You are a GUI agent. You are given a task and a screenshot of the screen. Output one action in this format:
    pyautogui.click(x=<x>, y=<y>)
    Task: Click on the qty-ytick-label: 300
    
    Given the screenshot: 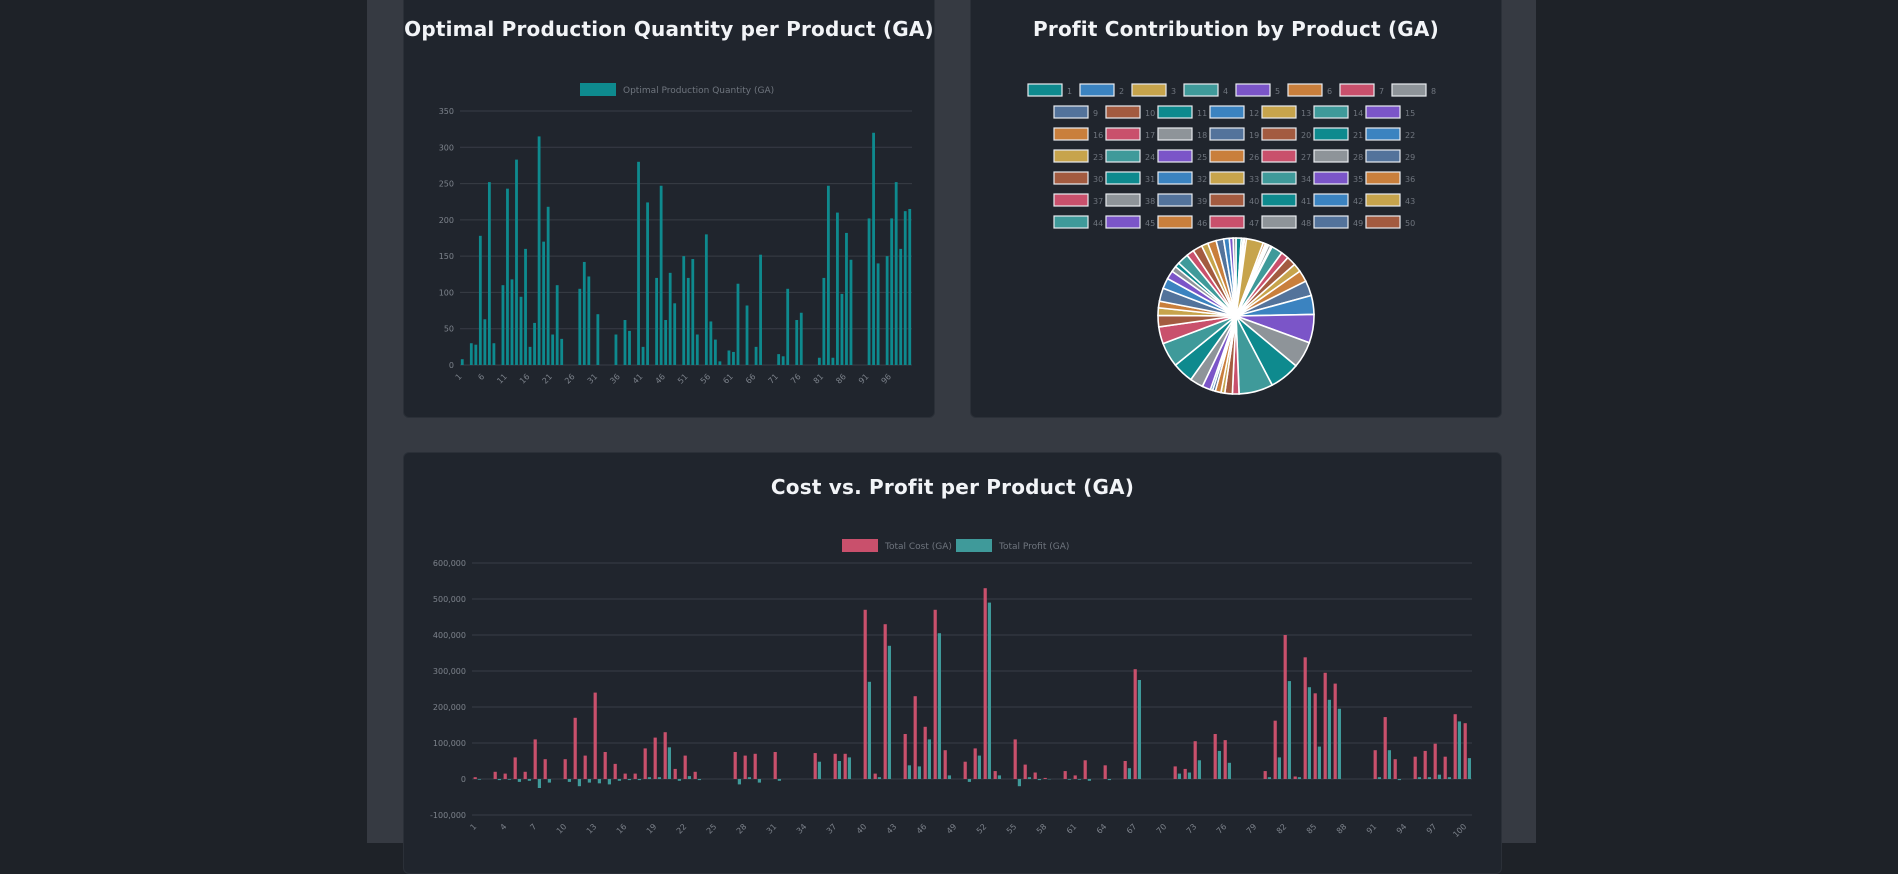 What is the action you would take?
    pyautogui.click(x=446, y=147)
    